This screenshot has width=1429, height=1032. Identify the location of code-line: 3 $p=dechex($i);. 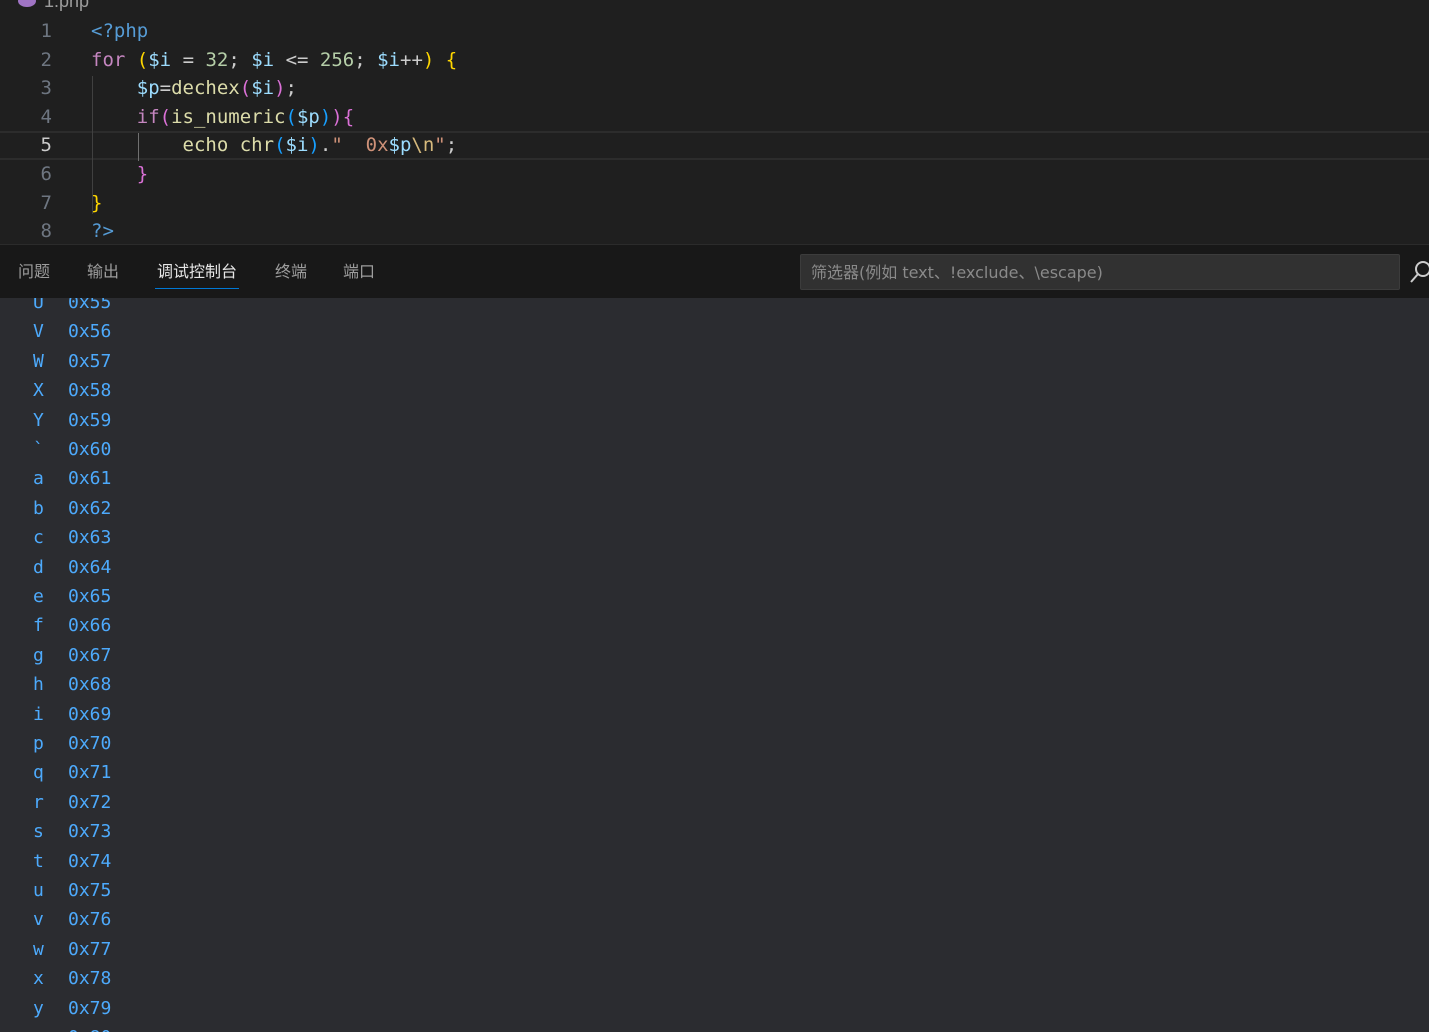
(714, 88).